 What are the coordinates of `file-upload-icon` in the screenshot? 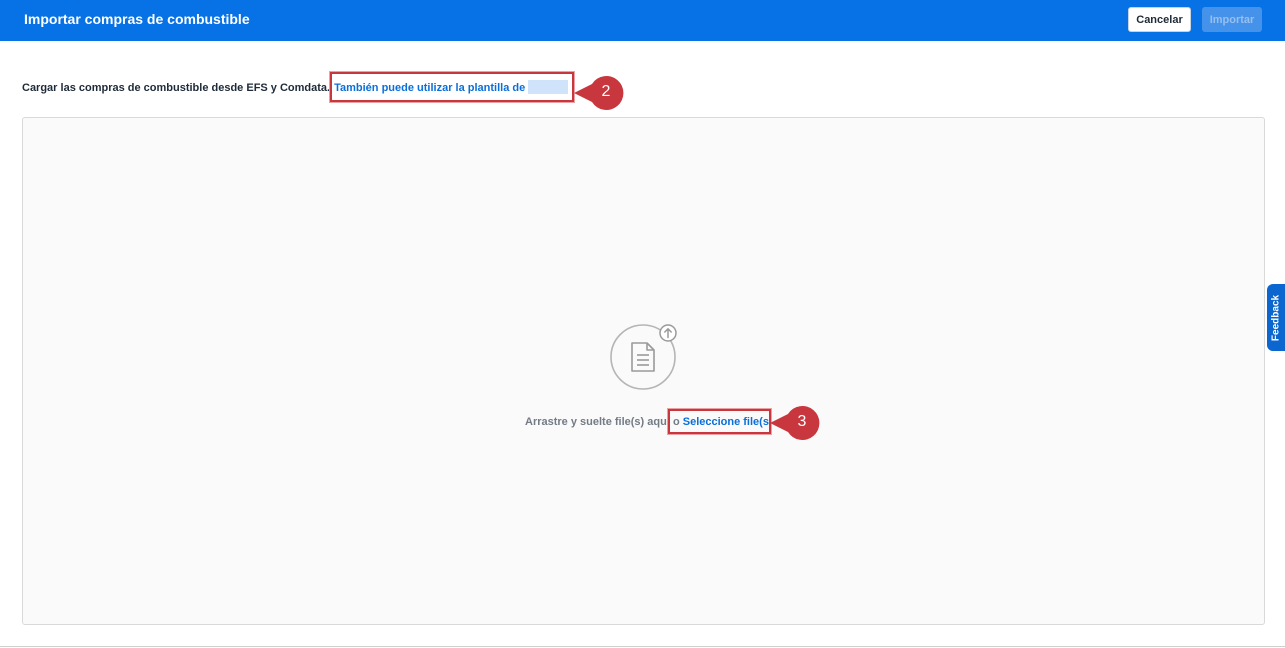 It's located at (643, 357).